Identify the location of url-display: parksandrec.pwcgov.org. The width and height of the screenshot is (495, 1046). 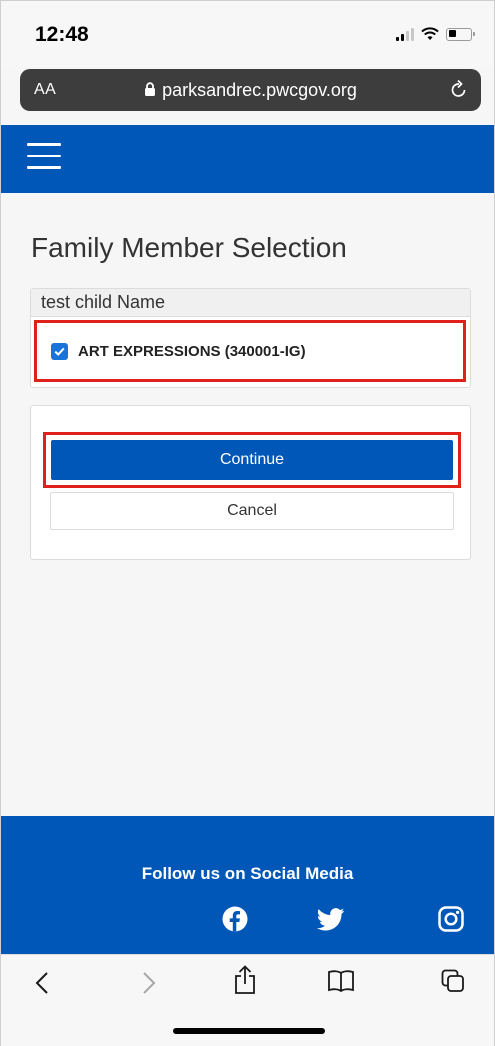
(250, 90).